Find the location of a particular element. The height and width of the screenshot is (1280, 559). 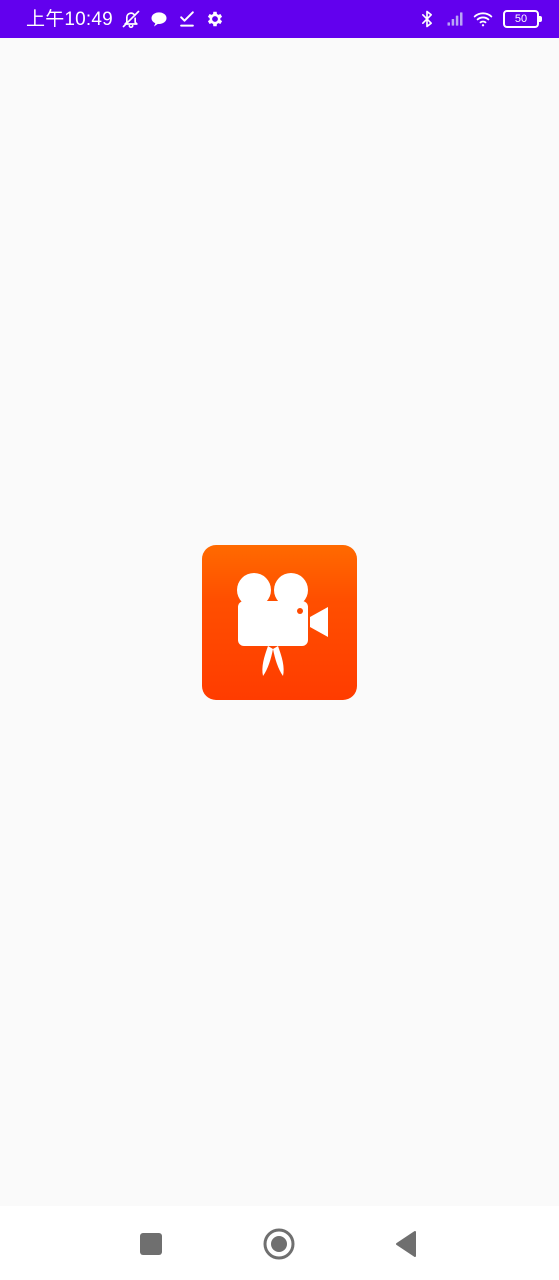

home-circle-icon is located at coordinates (279, 1244).